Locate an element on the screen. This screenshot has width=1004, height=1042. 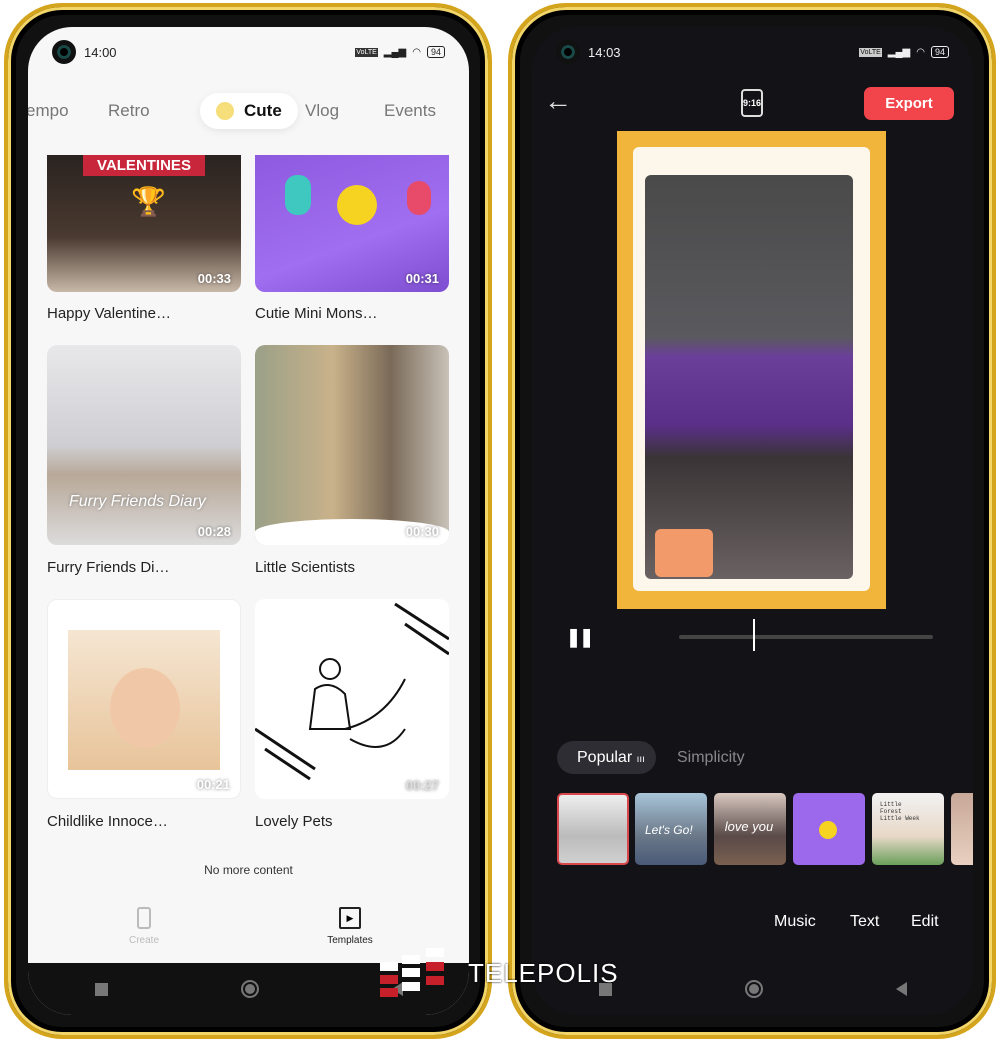
clock: 14:00 is located at coordinates (100, 52).